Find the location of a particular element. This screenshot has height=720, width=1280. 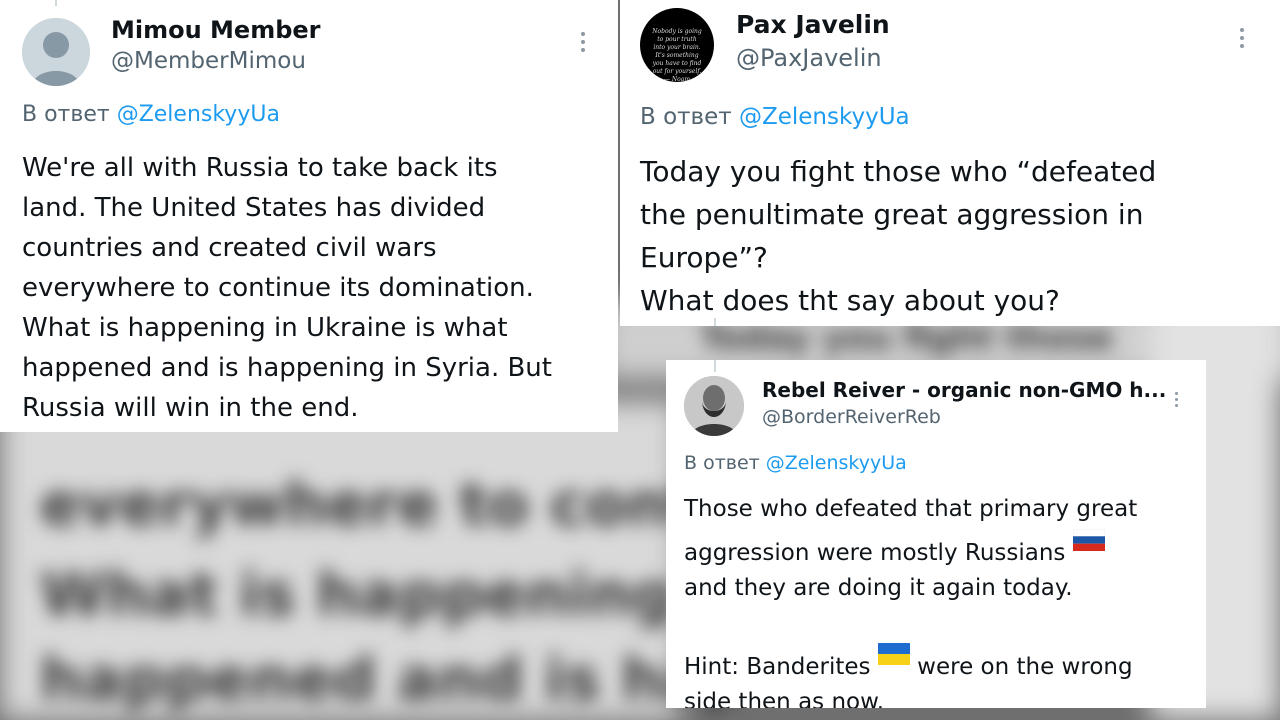

tweet-line-text: Hint: Banderites is located at coordinates (777, 667).